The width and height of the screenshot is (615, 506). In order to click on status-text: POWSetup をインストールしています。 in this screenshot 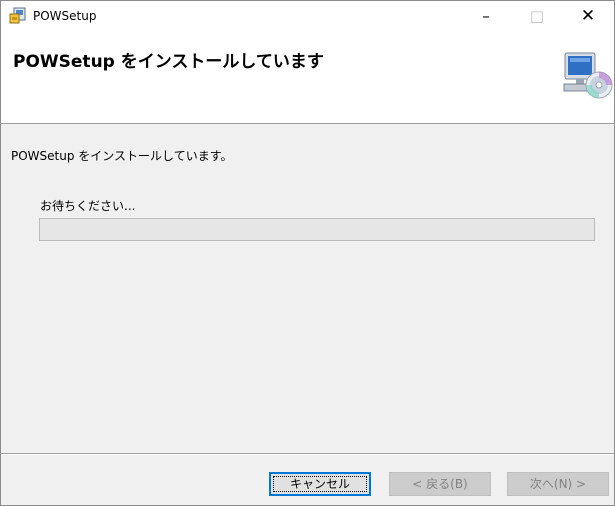, I will do `click(122, 156)`.